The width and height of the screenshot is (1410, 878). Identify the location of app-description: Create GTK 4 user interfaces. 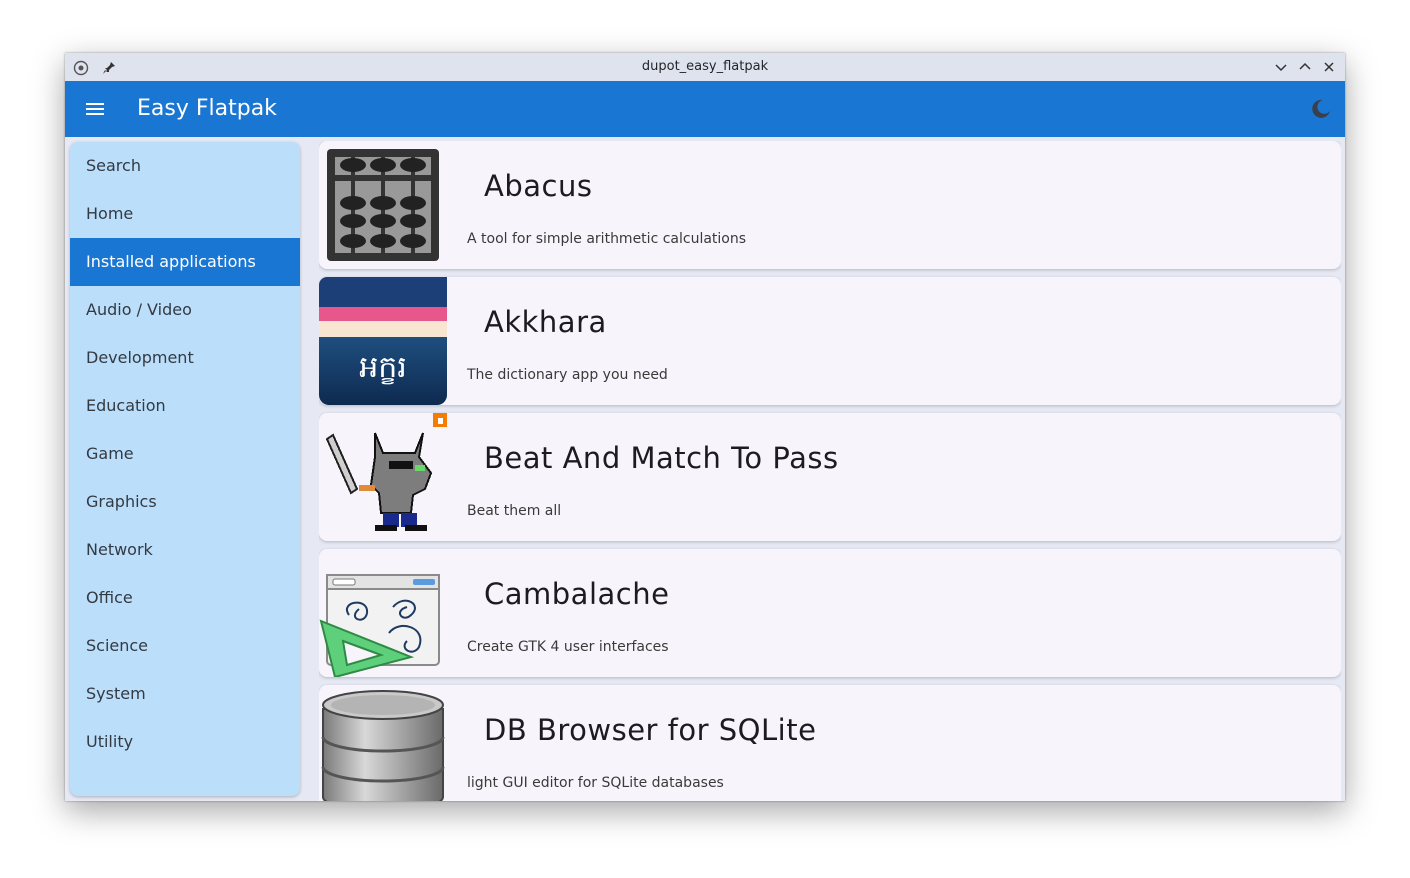
(568, 647).